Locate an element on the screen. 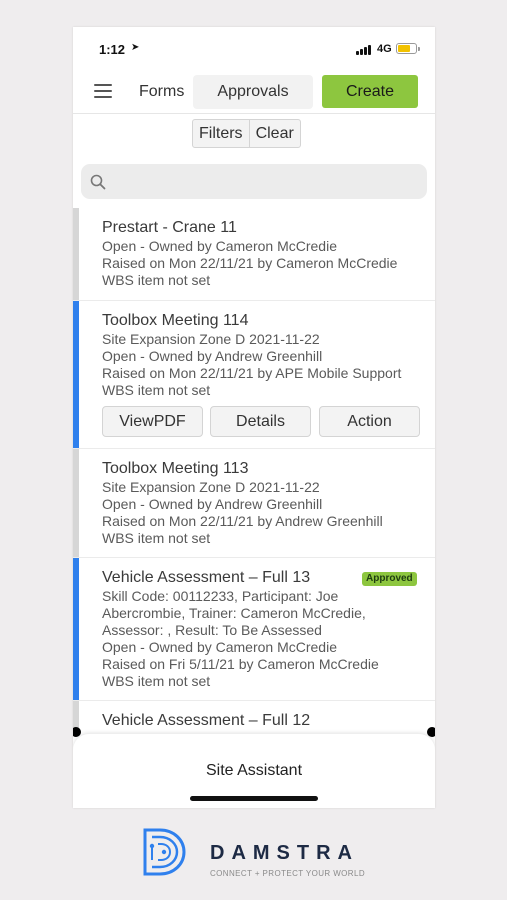  toolbar-divider is located at coordinates (254, 113).